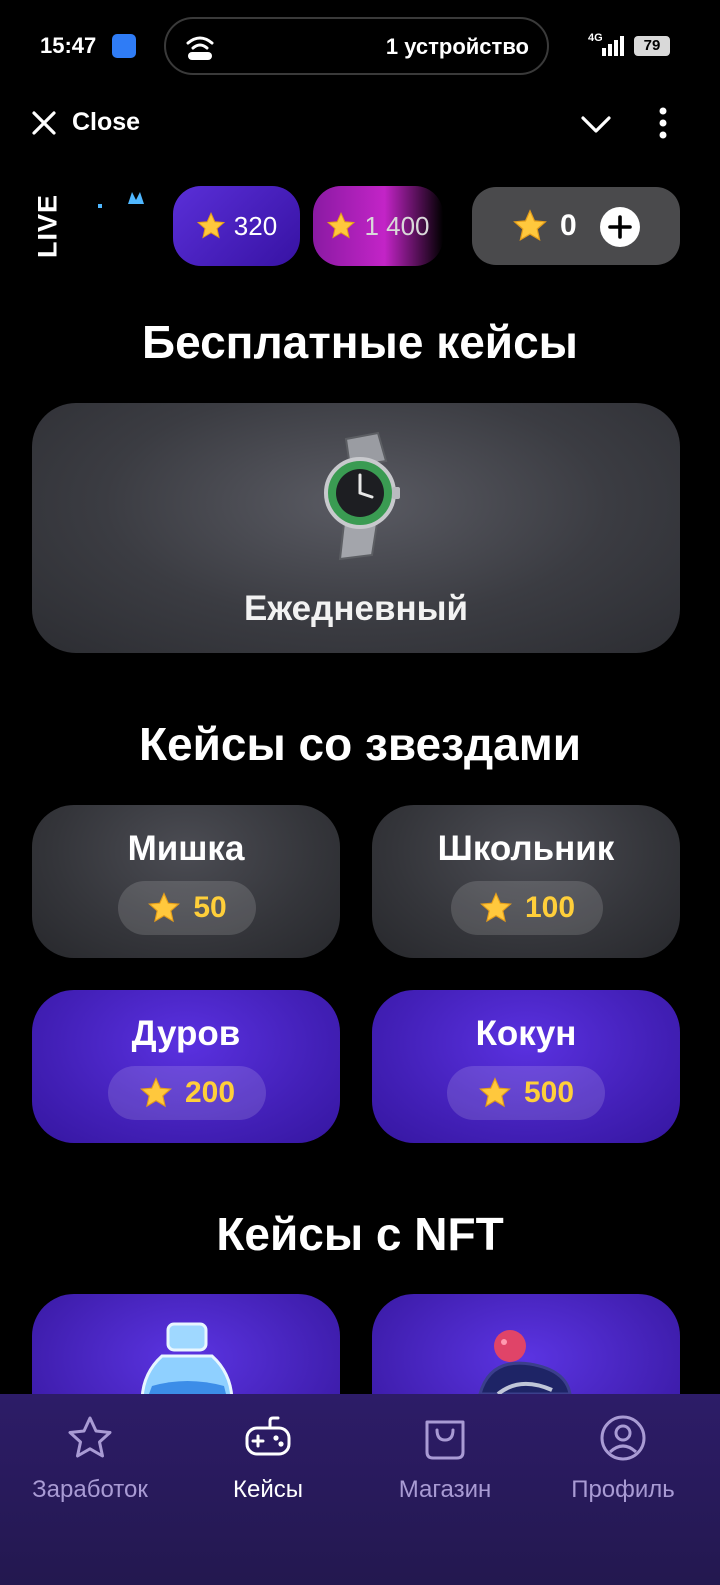 The height and width of the screenshot is (1585, 720). What do you see at coordinates (356, 46) in the screenshot?
I see `dynamic-island: 1 устройство` at bounding box center [356, 46].